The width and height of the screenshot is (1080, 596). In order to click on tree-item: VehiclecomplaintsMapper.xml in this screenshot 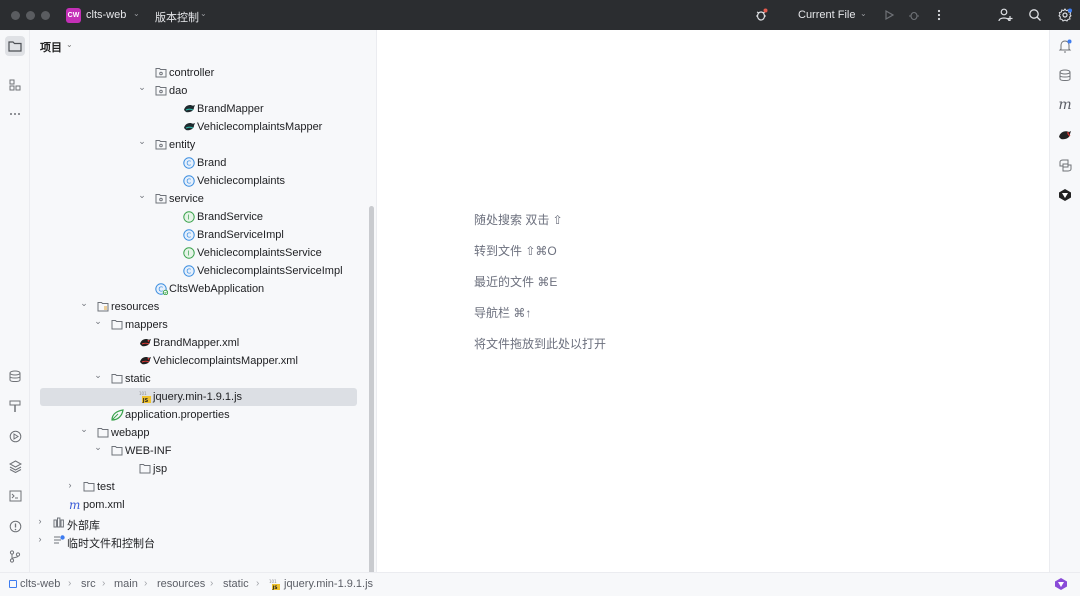, I will do `click(200, 361)`.